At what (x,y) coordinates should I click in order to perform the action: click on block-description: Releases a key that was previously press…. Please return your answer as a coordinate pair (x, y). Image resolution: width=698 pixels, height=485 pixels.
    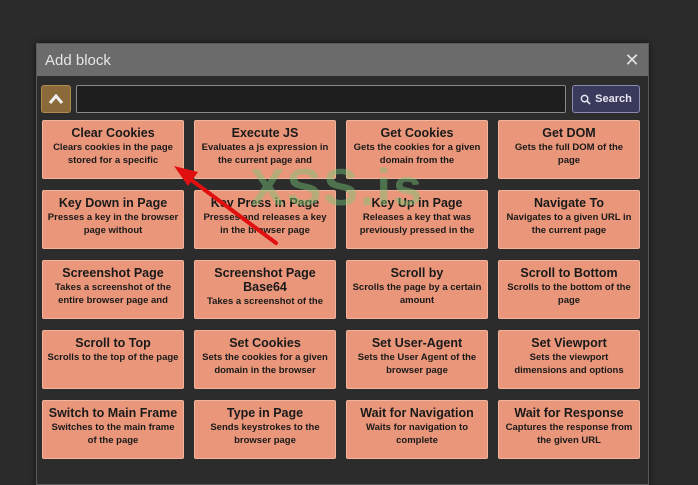
    Looking at the image, I should click on (417, 224).